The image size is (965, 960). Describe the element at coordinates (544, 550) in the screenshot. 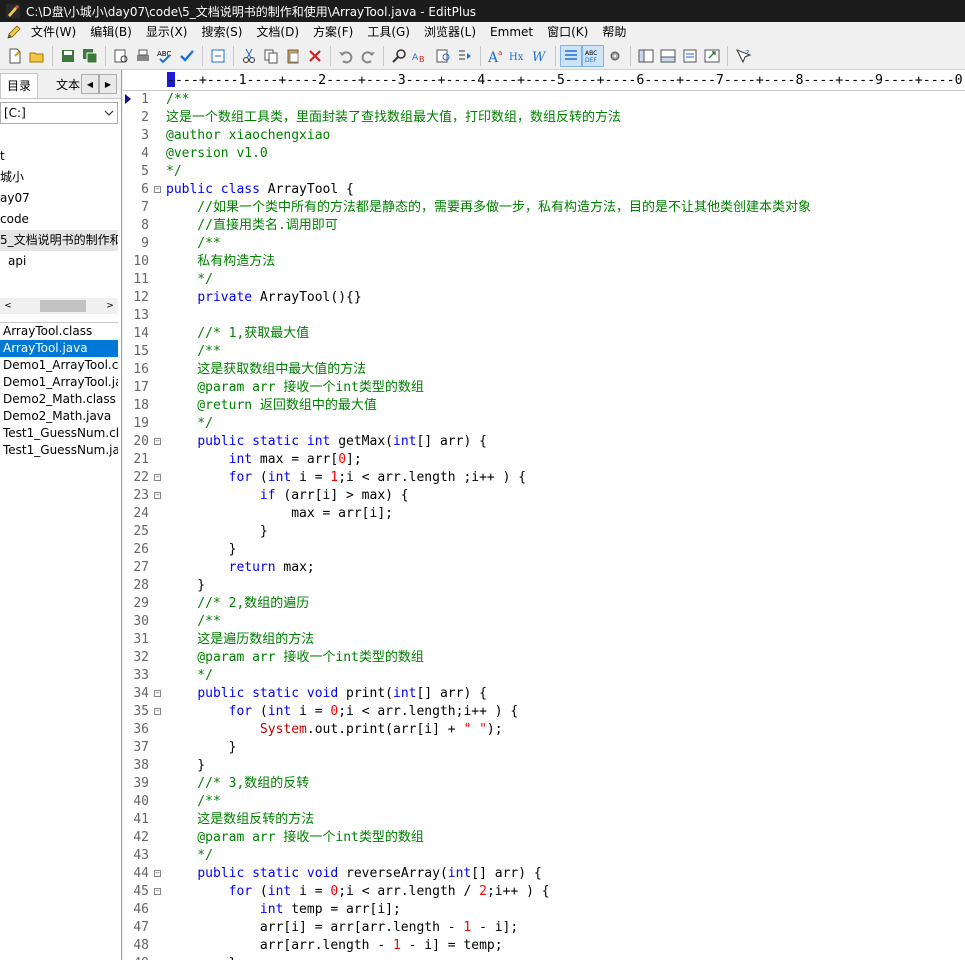

I see `code-line: 26 }` at that location.